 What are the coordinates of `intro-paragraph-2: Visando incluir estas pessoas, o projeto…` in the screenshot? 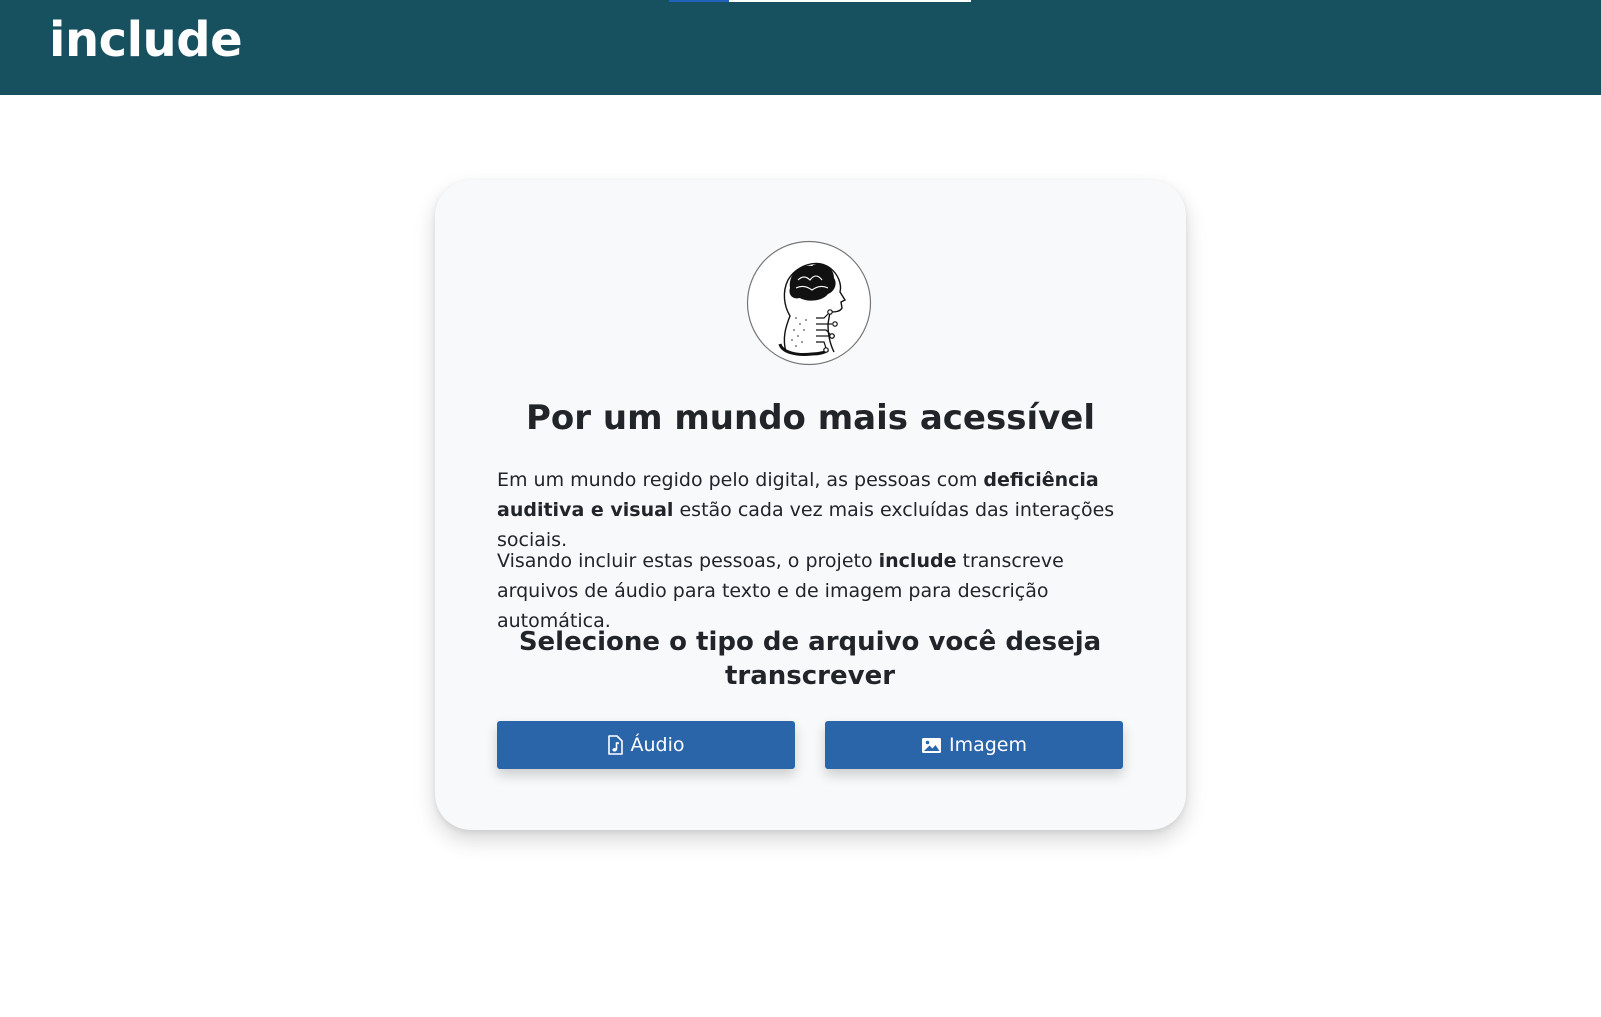 It's located at (780, 591).